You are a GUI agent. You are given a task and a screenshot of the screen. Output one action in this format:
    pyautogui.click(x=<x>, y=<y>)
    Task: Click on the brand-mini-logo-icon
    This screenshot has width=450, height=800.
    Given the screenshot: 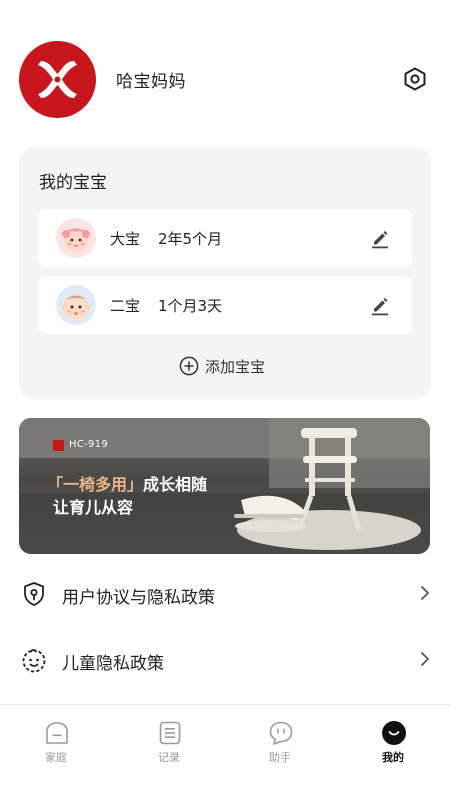 What is the action you would take?
    pyautogui.click(x=58, y=445)
    